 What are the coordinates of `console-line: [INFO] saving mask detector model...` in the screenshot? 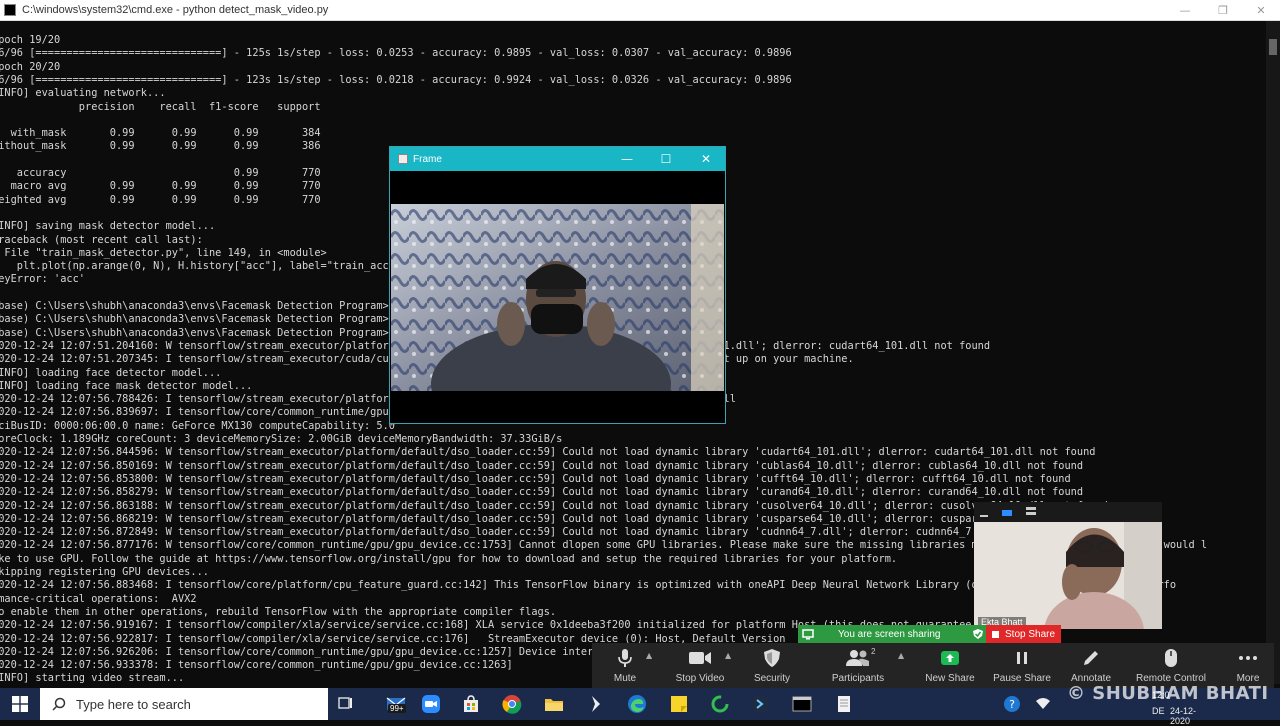 It's located at (108, 226).